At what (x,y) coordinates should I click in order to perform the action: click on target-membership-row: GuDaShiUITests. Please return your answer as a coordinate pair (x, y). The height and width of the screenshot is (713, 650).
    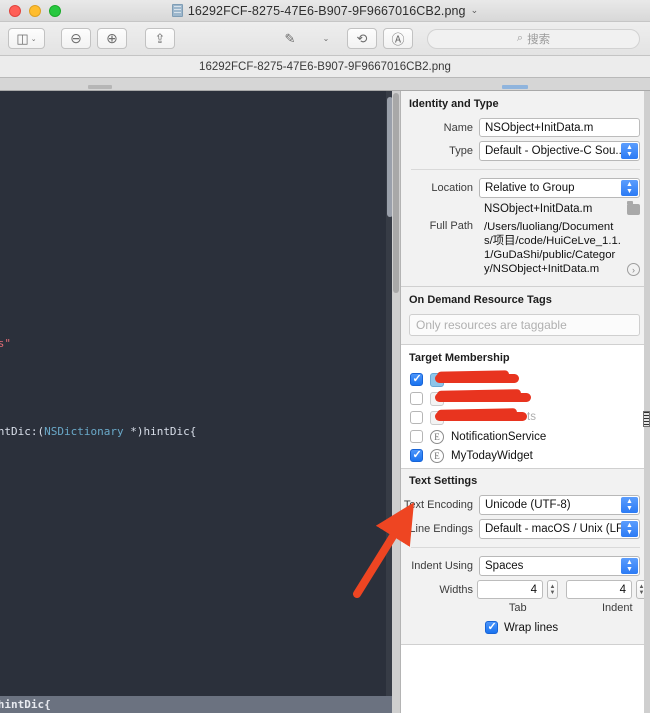
    Looking at the image, I should click on (525, 417).